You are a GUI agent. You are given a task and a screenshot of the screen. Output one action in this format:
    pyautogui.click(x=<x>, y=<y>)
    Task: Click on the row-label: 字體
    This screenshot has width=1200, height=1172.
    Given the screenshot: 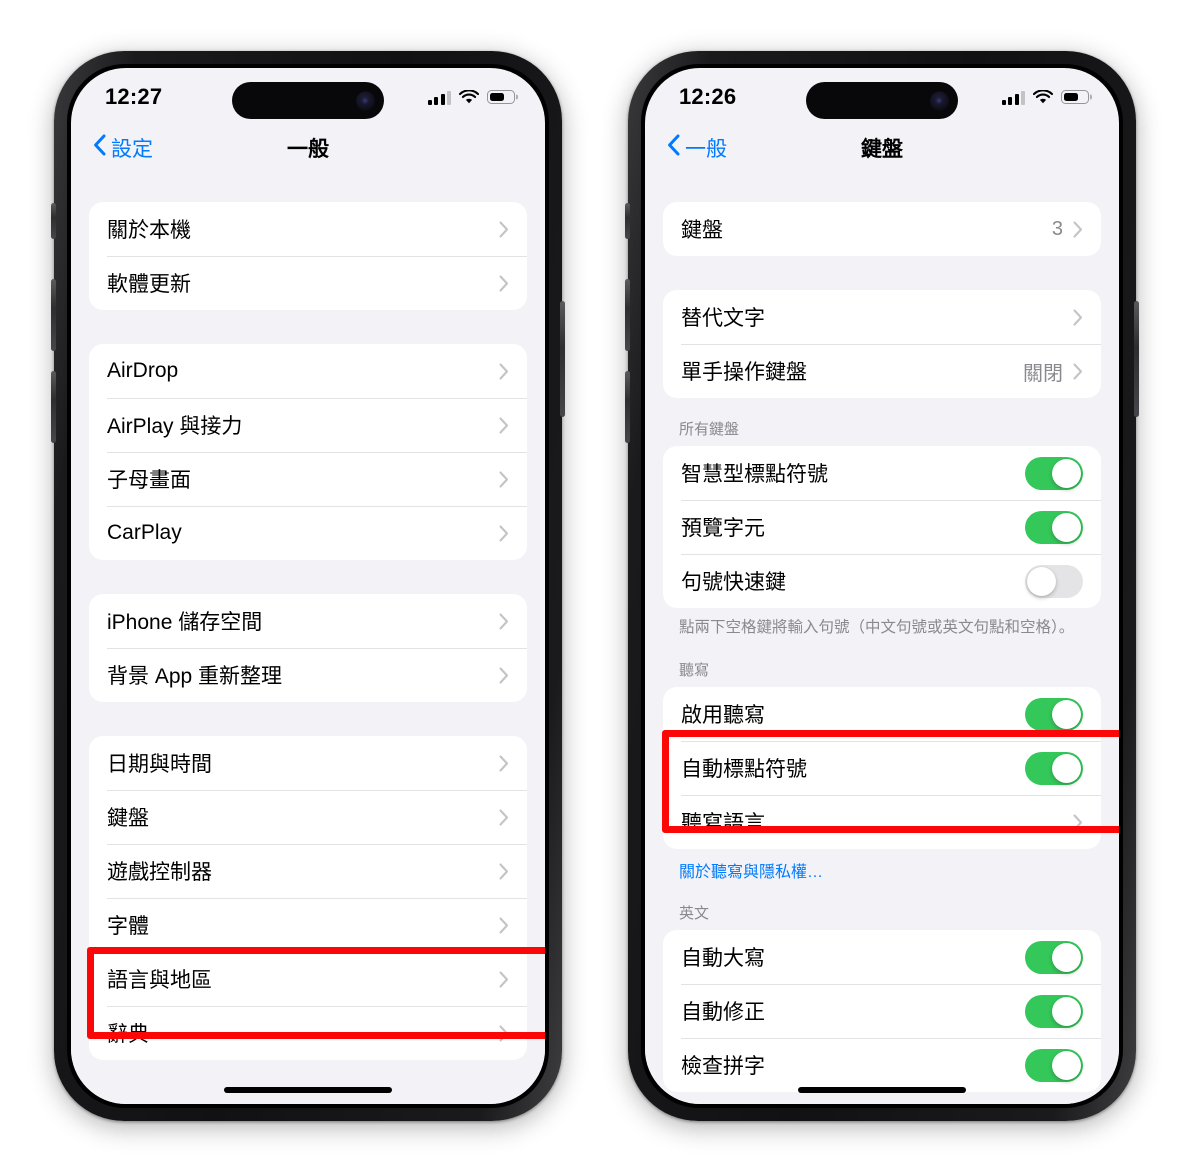 What is the action you would take?
    pyautogui.click(x=128, y=926)
    